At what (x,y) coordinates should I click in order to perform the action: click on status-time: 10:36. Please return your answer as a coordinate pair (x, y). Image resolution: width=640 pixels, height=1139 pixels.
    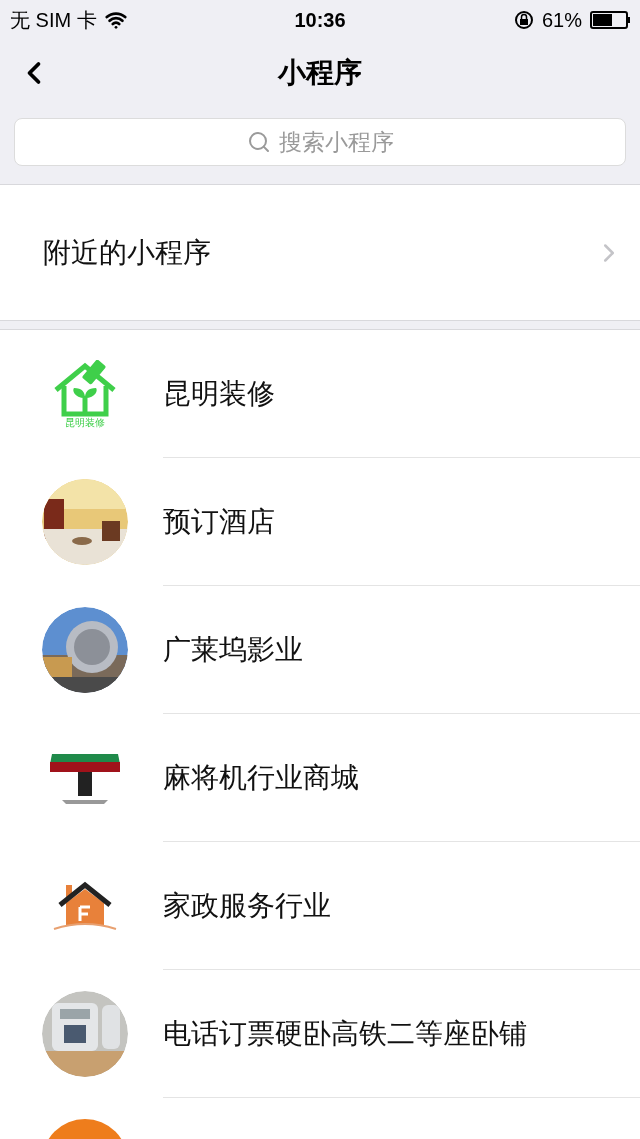
    Looking at the image, I should click on (320, 20).